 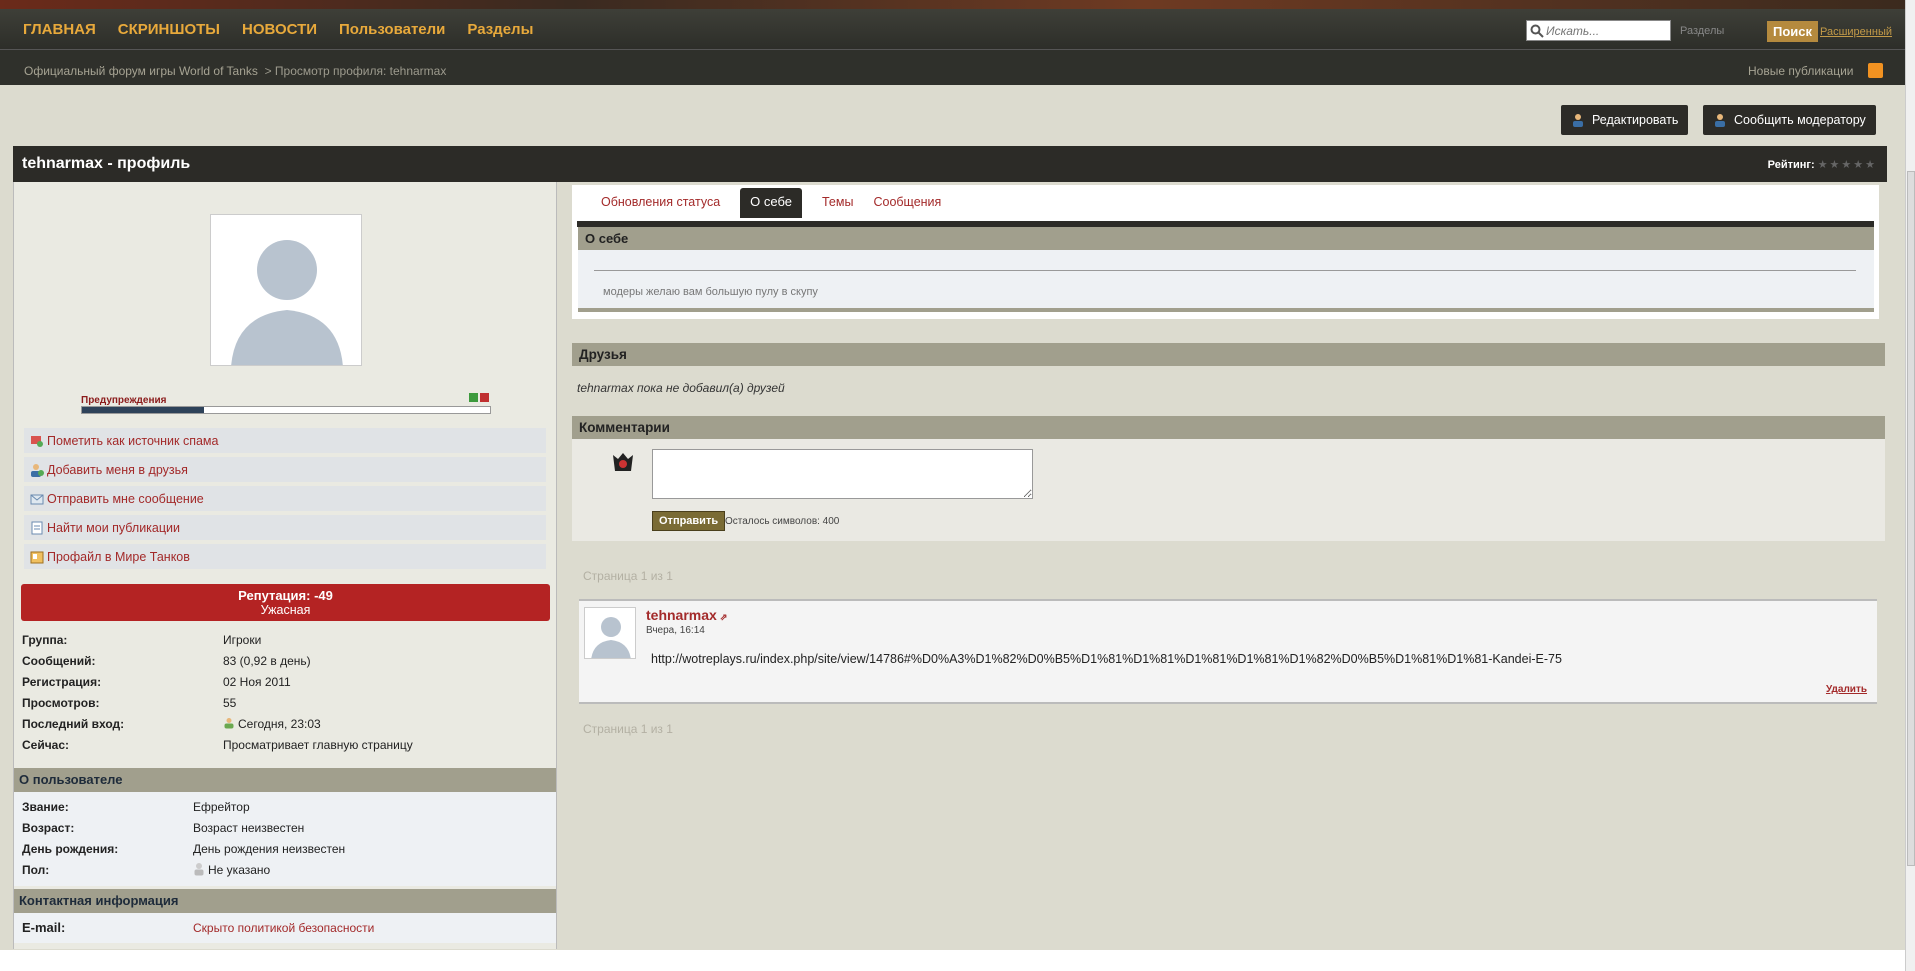 What do you see at coordinates (1875, 70) in the screenshot?
I see `rss-icon` at bounding box center [1875, 70].